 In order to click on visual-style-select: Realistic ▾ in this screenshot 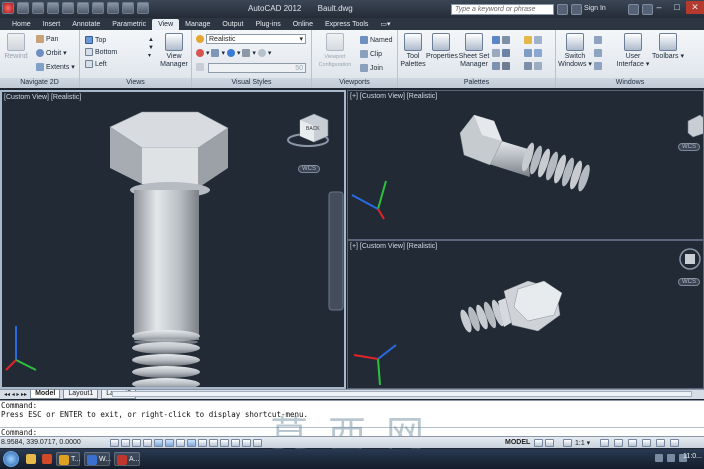, I will do `click(256, 39)`.